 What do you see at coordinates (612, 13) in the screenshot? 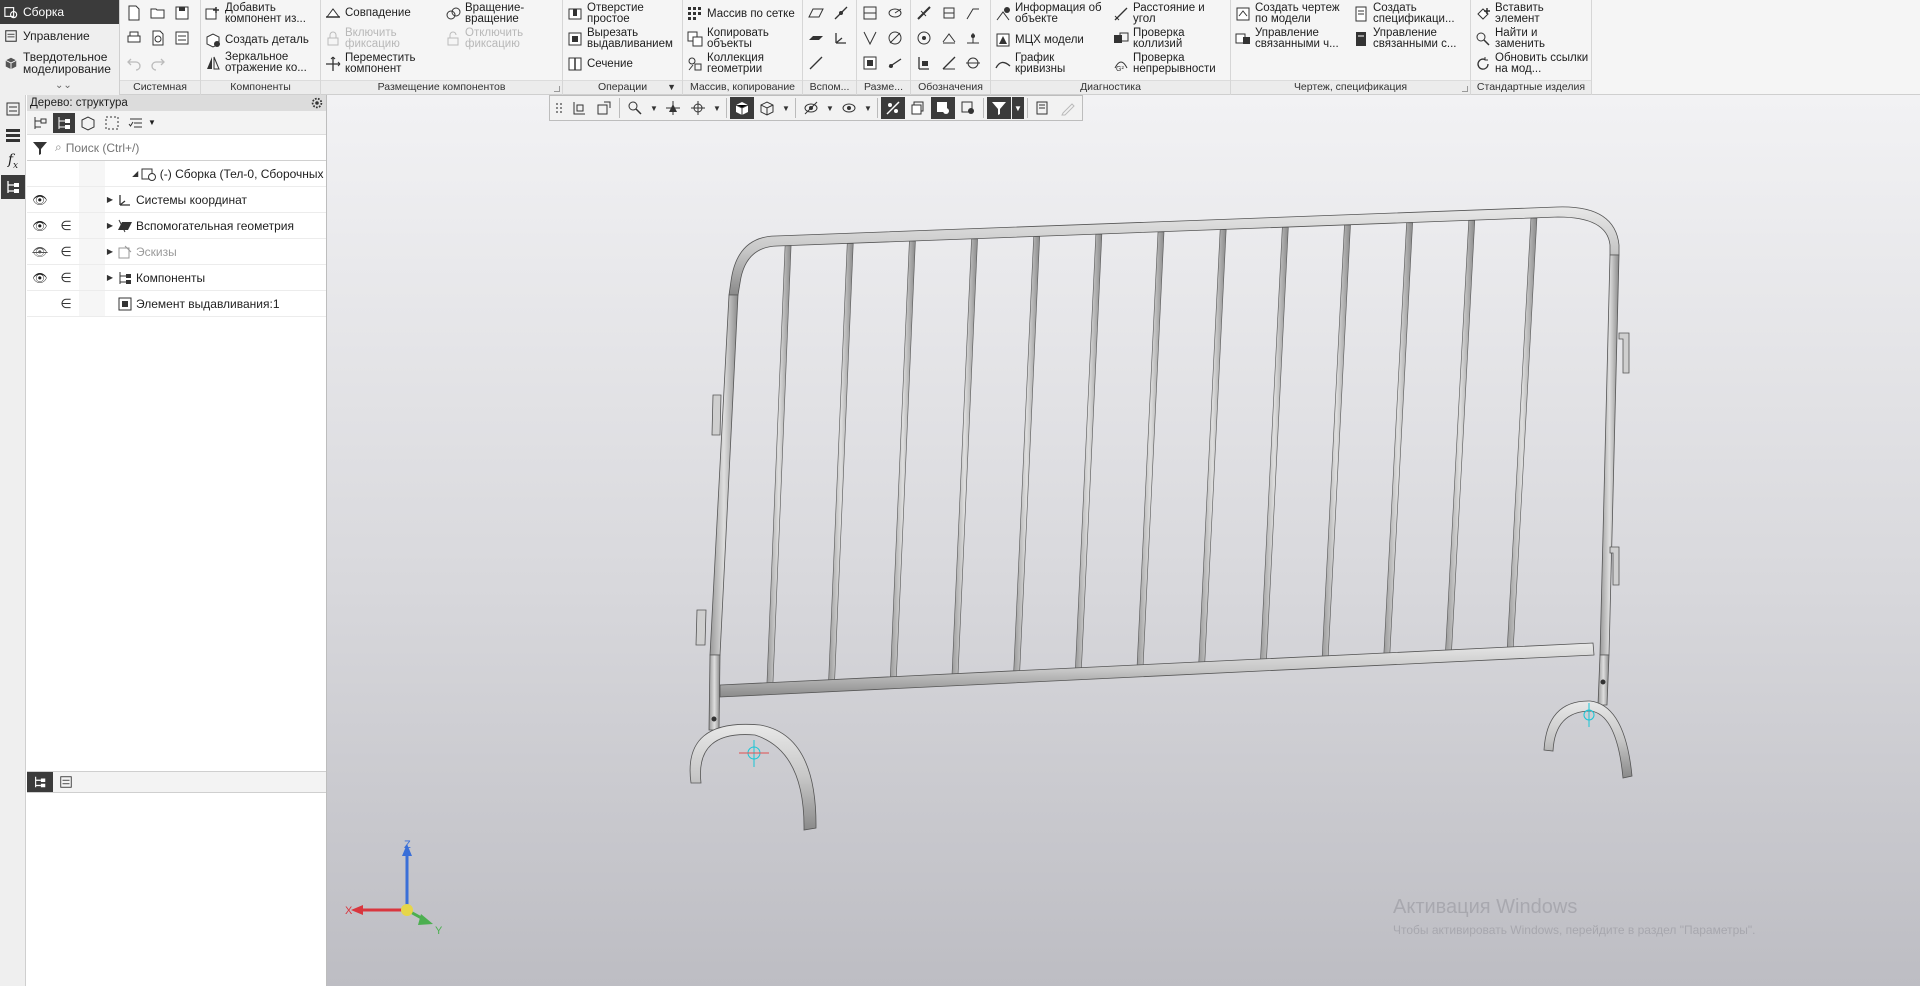
I see `simple-hole-button: Отверстие простое` at bounding box center [612, 13].